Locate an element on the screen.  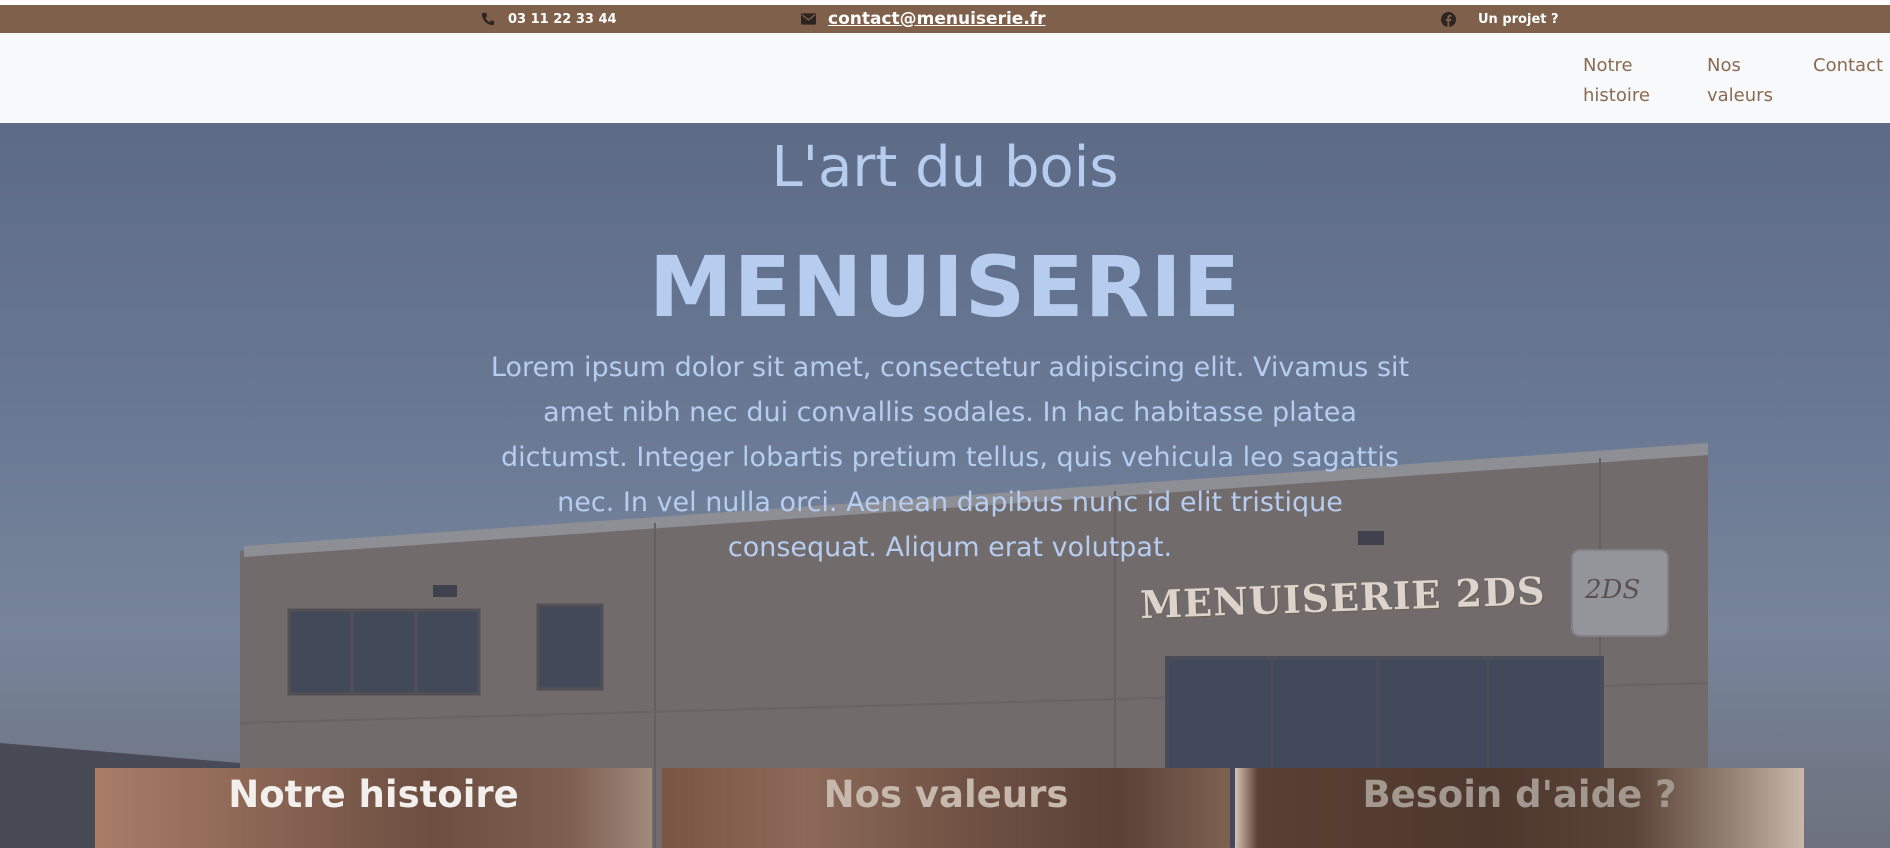
nav-item-label: Notre is located at coordinates (1608, 65).